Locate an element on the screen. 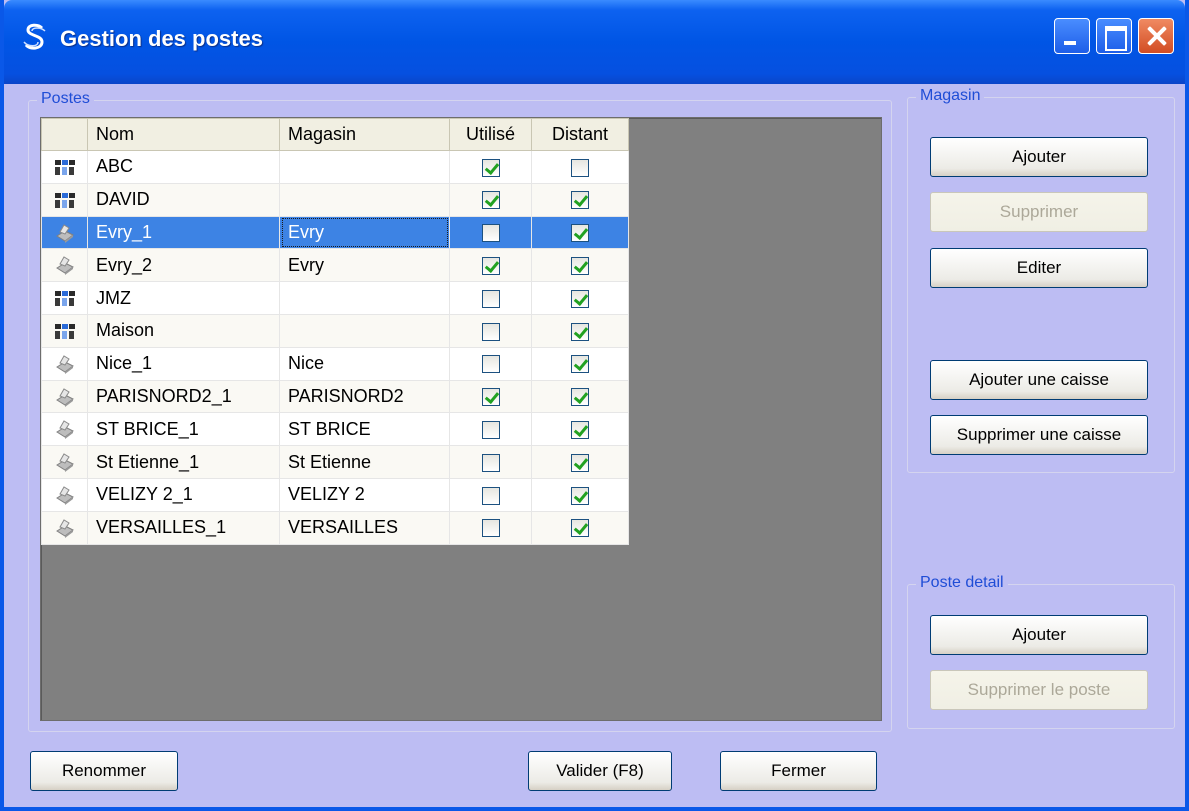  cell-magasin: Nice is located at coordinates (364, 363).